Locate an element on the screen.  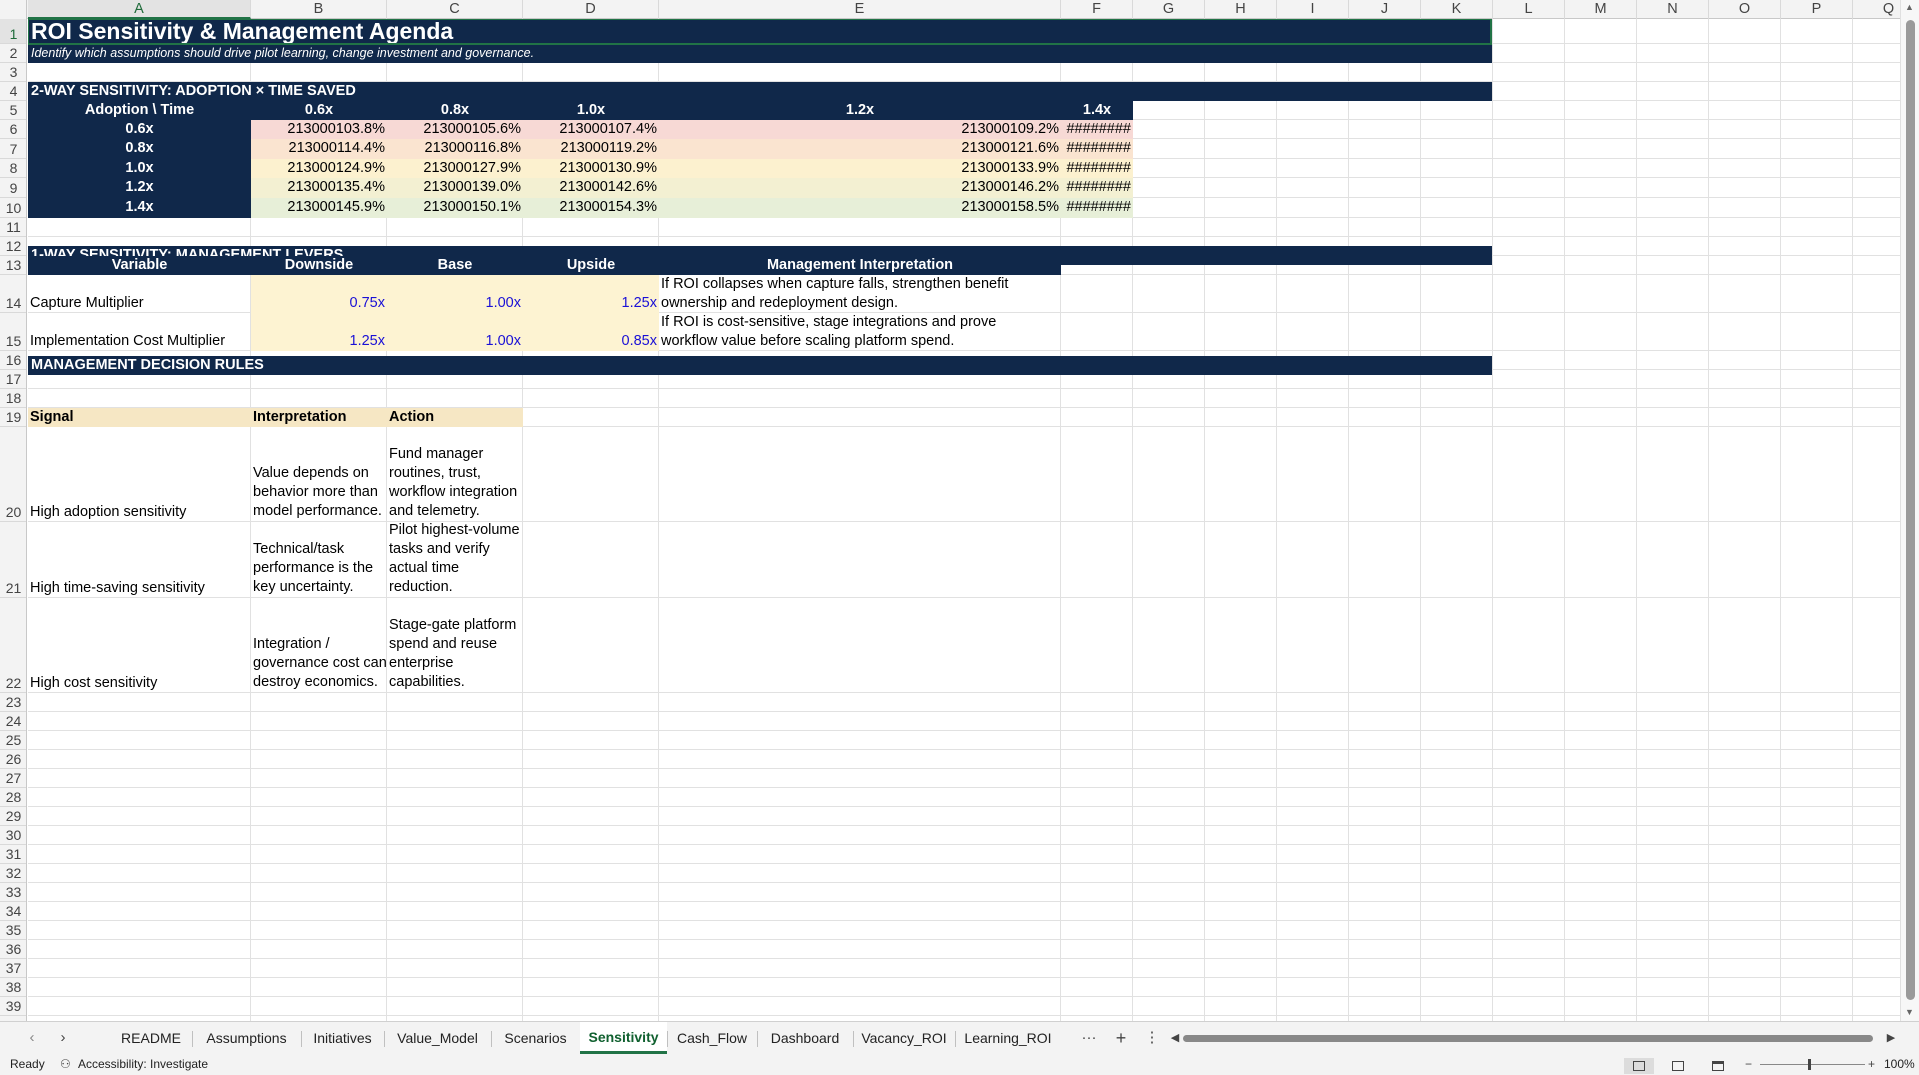
row-header-14: 14 is located at coordinates (13, 294).